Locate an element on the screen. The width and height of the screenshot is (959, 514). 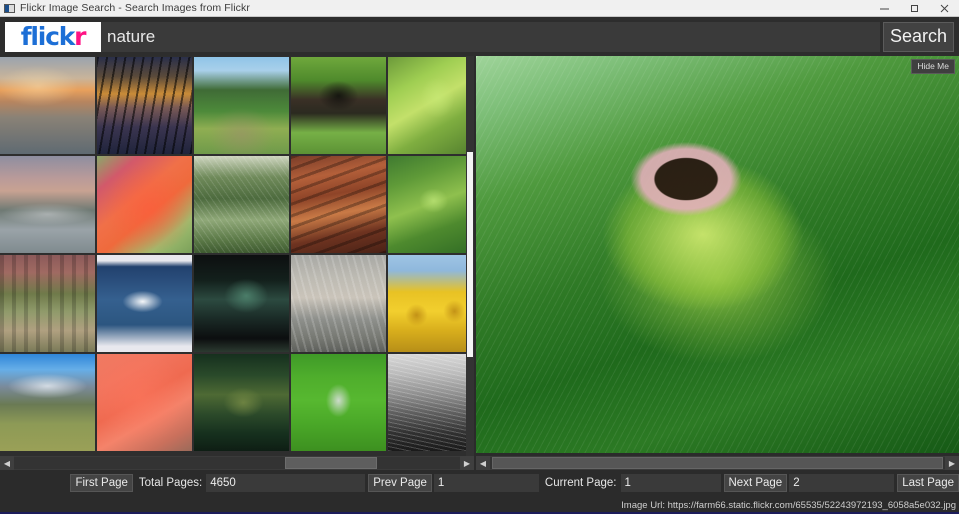
next-page-input is located at coordinates (842, 483).